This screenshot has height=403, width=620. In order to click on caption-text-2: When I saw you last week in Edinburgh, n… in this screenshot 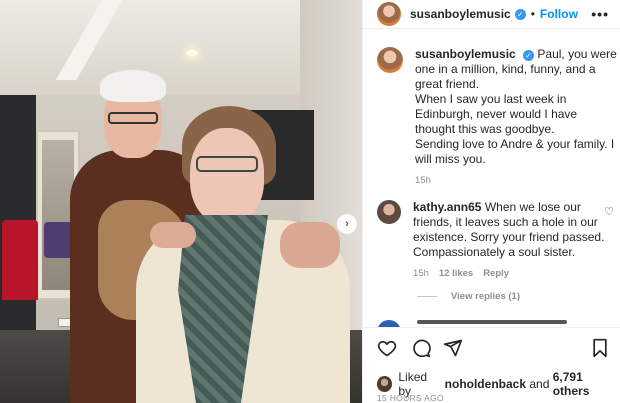, I will do `click(496, 114)`.